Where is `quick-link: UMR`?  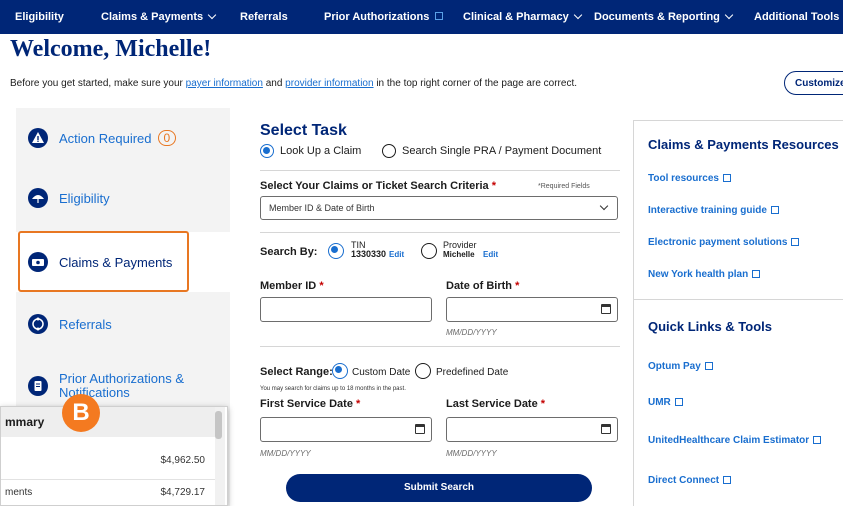 quick-link: UMR is located at coordinates (665, 402).